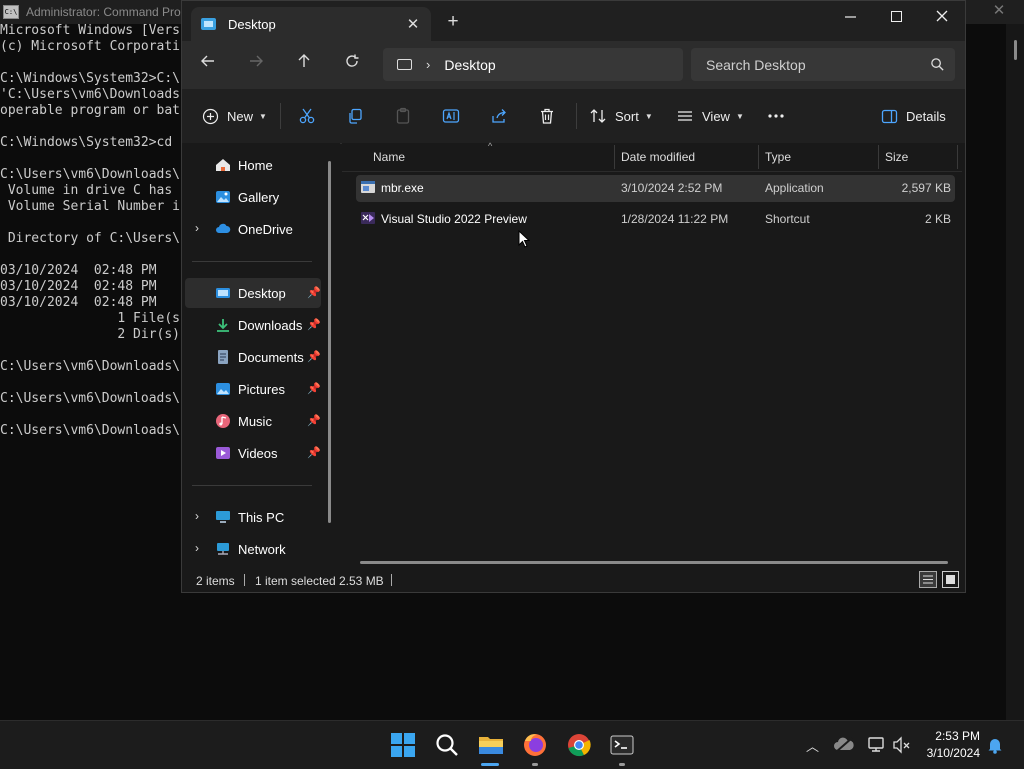  What do you see at coordinates (403, 116) in the screenshot?
I see `paste-button` at bounding box center [403, 116].